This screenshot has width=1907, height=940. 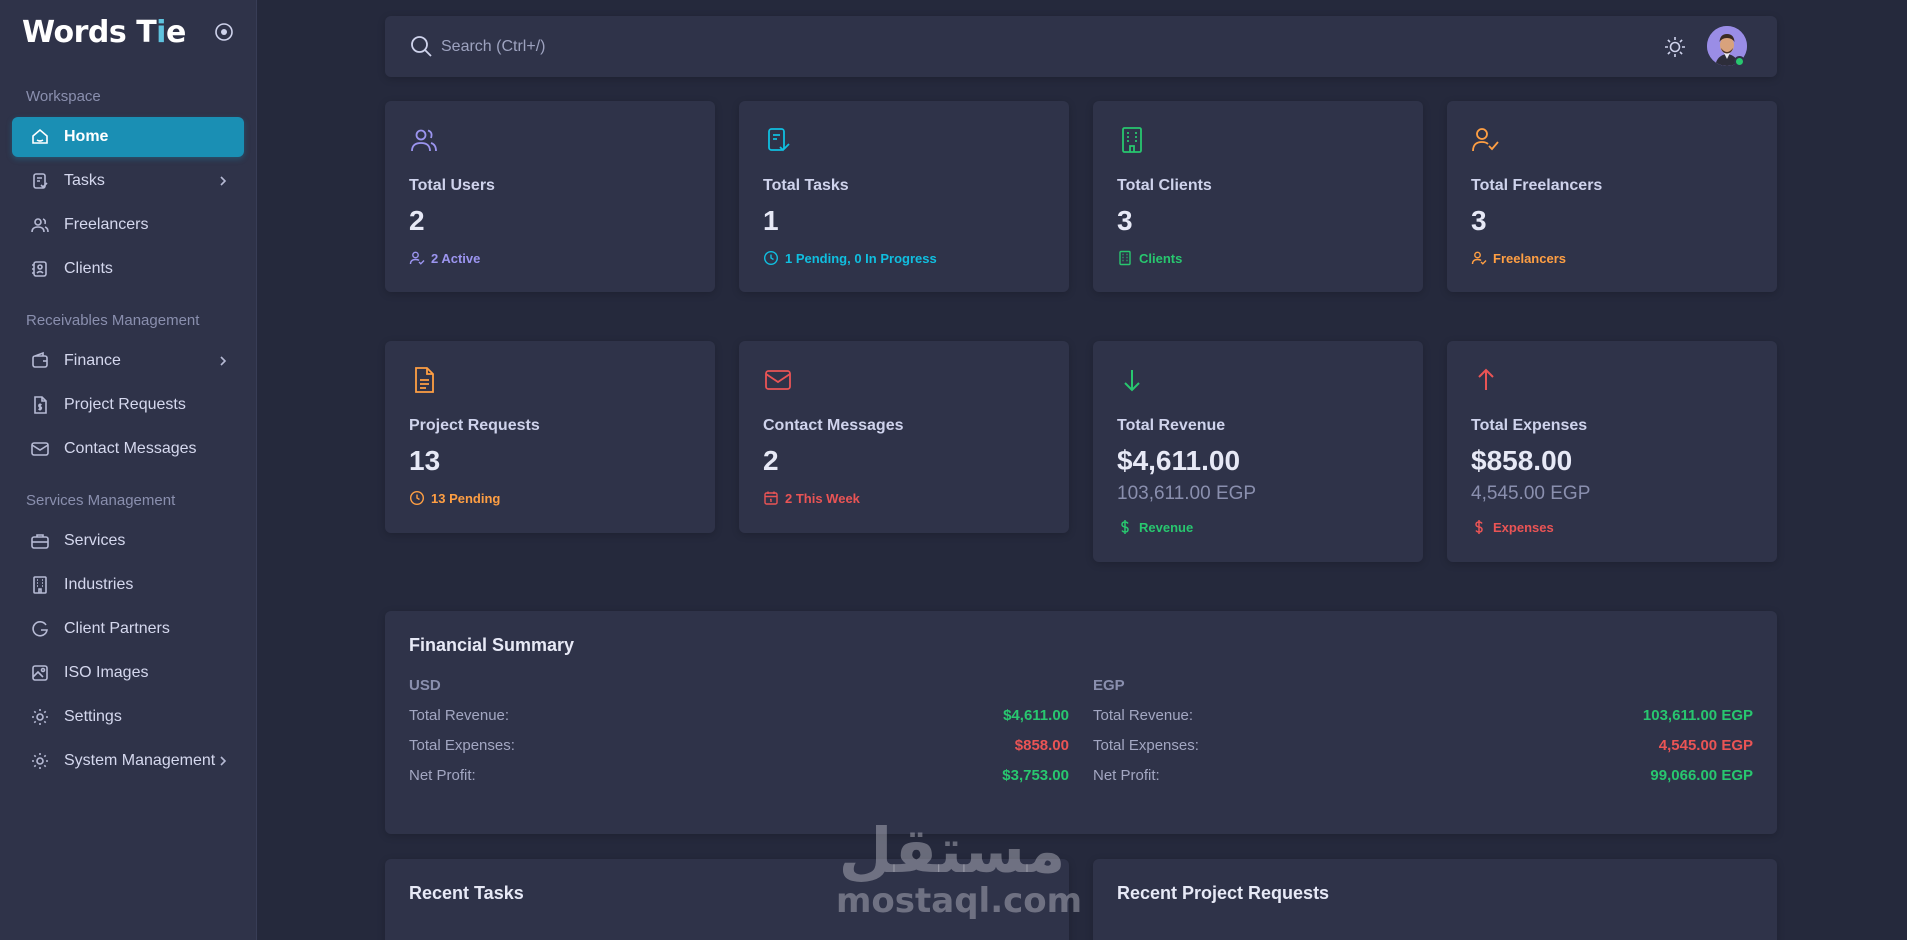 I want to click on sidebar-item-iso-images: ISO Images, so click(x=128, y=673).